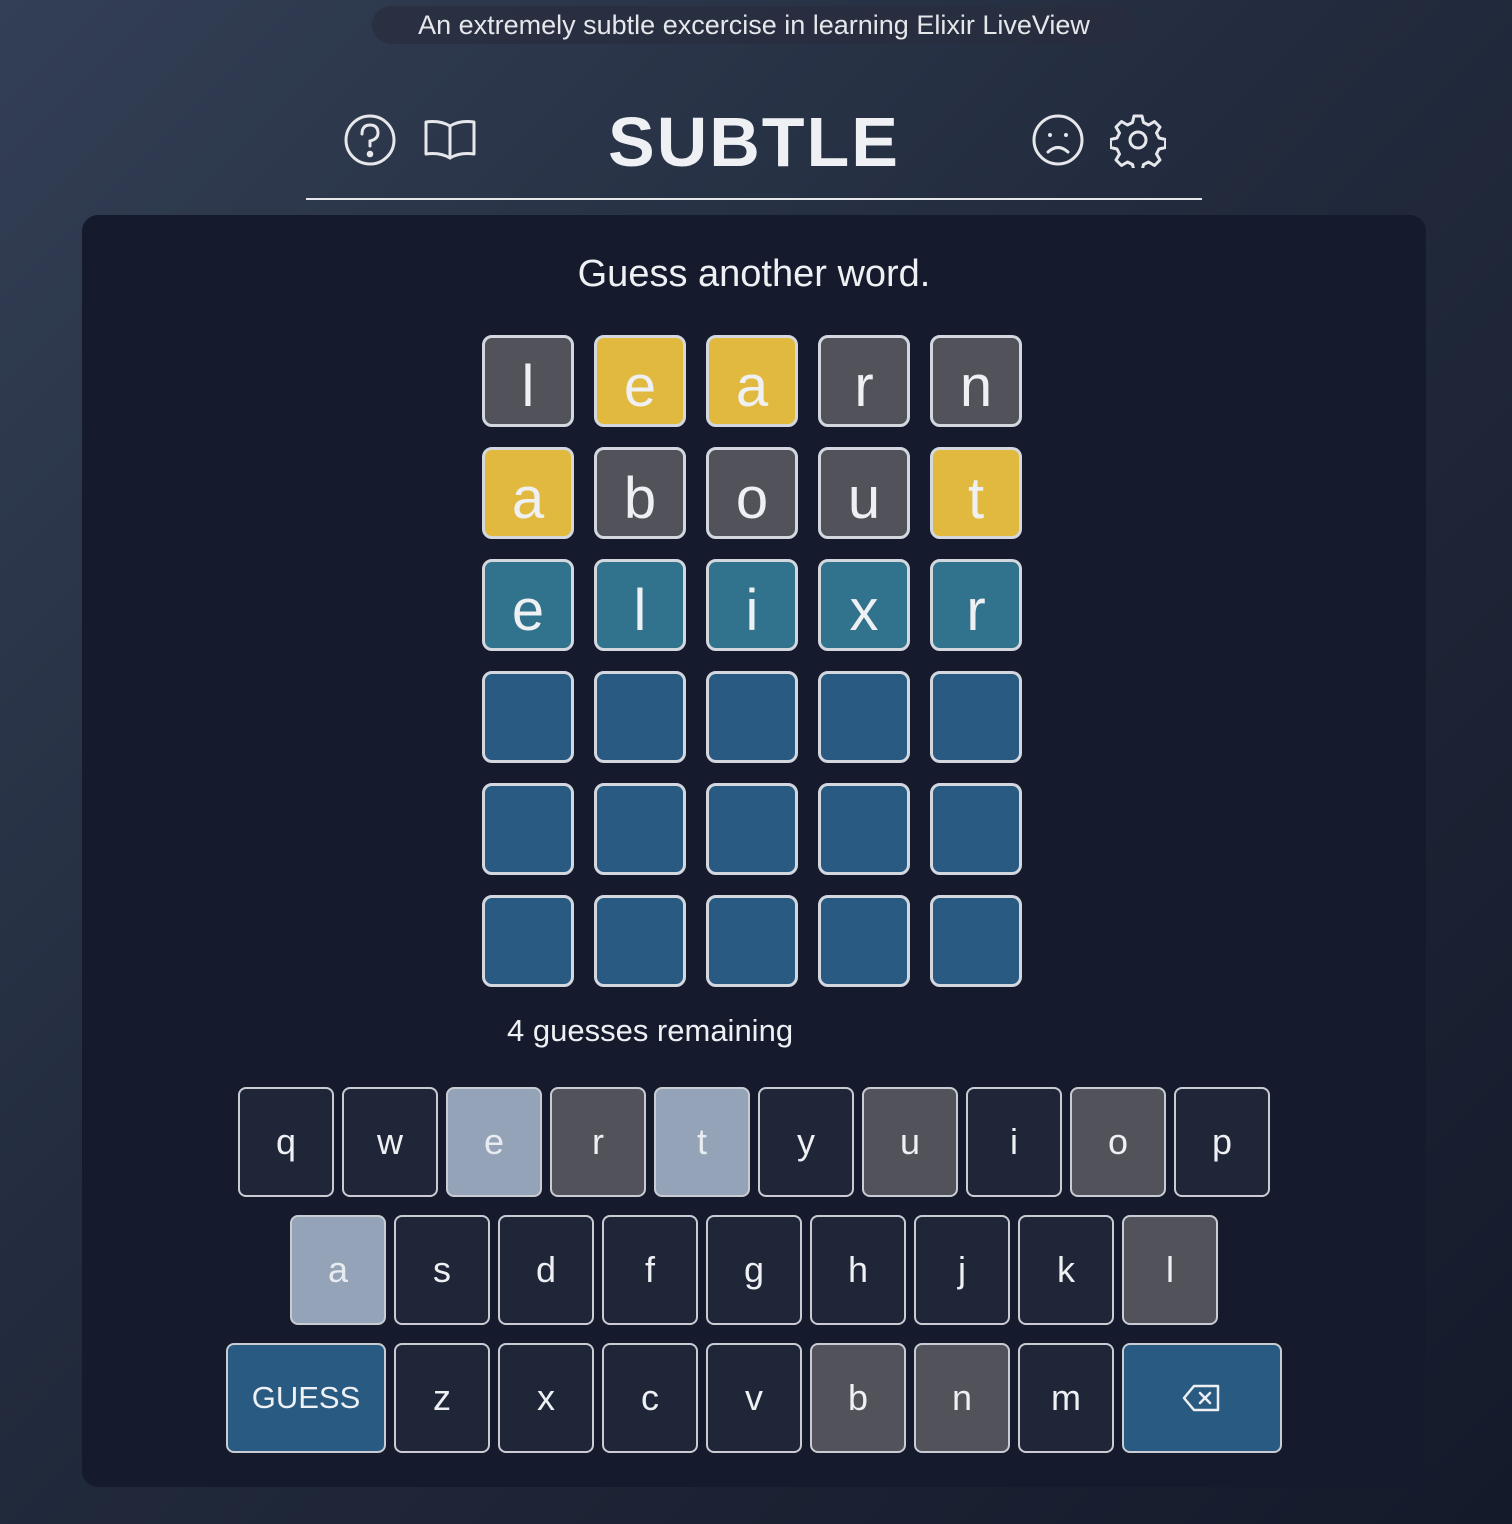  I want to click on key-g: g, so click(754, 1270).